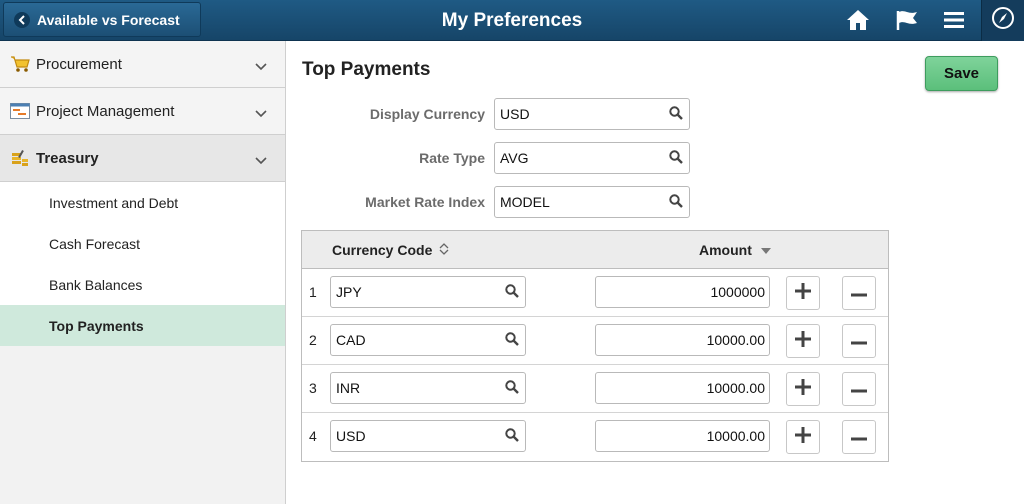  Describe the element at coordinates (595, 250) in the screenshot. I see `grid-header: Currency Code Amount` at that location.